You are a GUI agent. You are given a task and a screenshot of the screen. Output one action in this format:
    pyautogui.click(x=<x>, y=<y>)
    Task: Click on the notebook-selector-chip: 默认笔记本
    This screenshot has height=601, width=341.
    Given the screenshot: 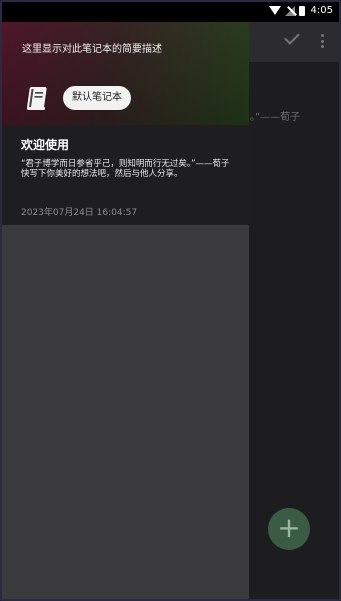 What is the action you would take?
    pyautogui.click(x=97, y=98)
    